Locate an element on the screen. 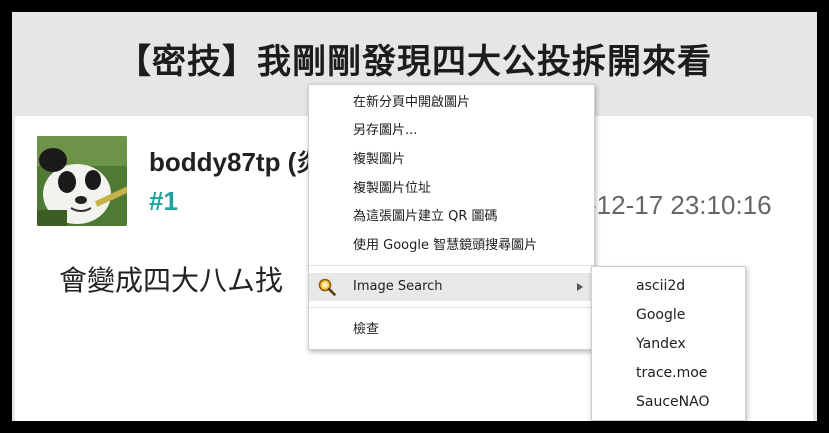 Image resolution: width=829 pixels, height=433 pixels. menu-item-label: 複製圖片位址 is located at coordinates (392, 188).